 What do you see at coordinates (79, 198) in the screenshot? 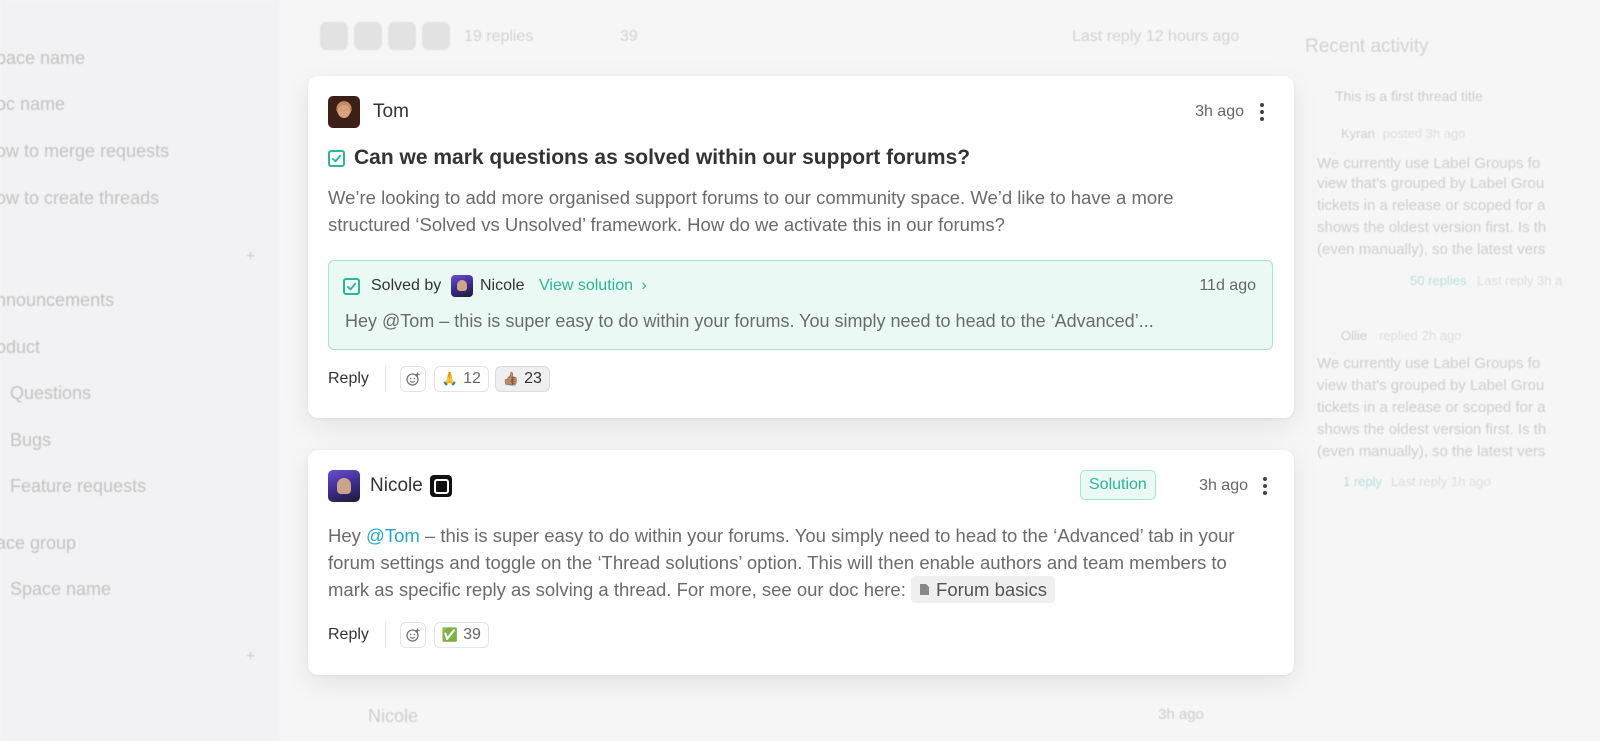
I see `sidebar-item: ow to create threads` at bounding box center [79, 198].